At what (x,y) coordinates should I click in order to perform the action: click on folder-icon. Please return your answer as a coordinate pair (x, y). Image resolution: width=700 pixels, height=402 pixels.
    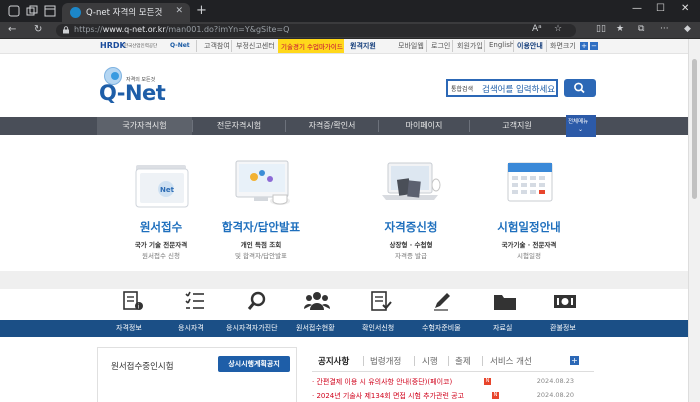
    Looking at the image, I should click on (505, 301).